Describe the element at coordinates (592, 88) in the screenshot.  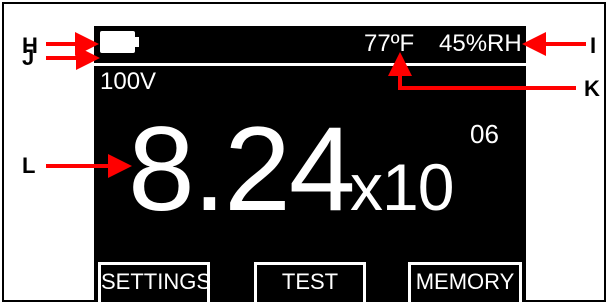
I see `callout-k: K` at that location.